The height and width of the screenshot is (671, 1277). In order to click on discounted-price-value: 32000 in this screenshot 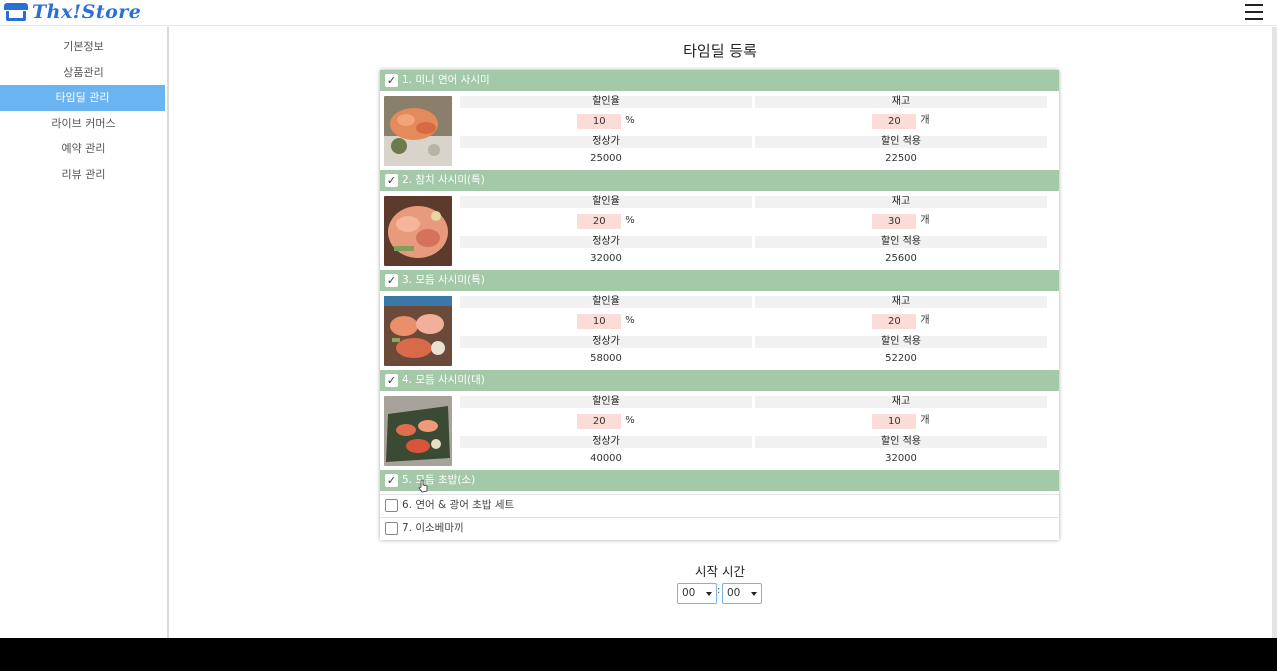, I will do `click(901, 458)`.